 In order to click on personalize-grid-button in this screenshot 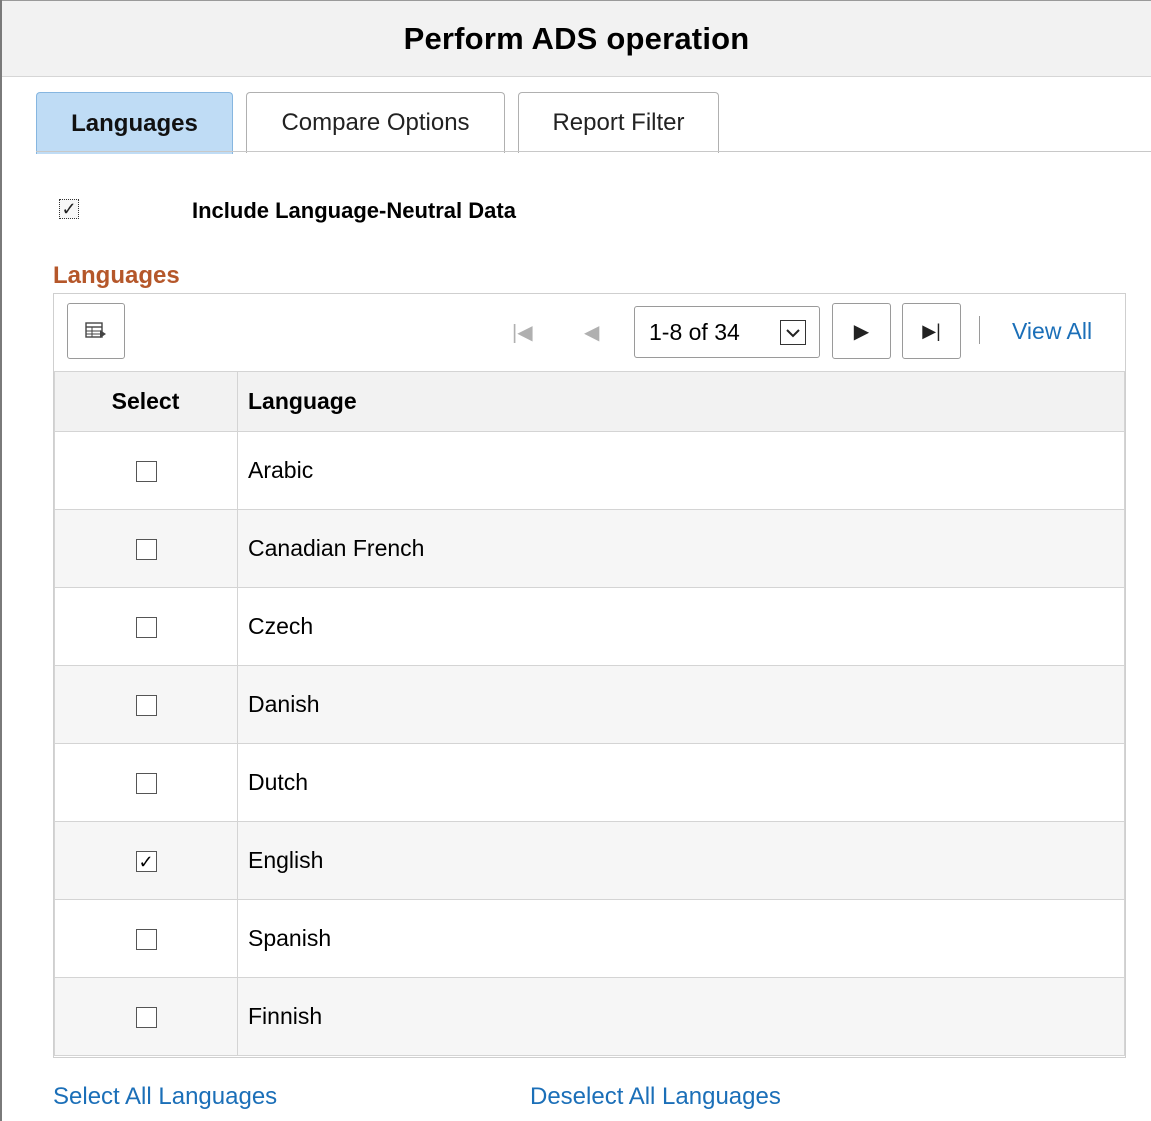, I will do `click(96, 331)`.